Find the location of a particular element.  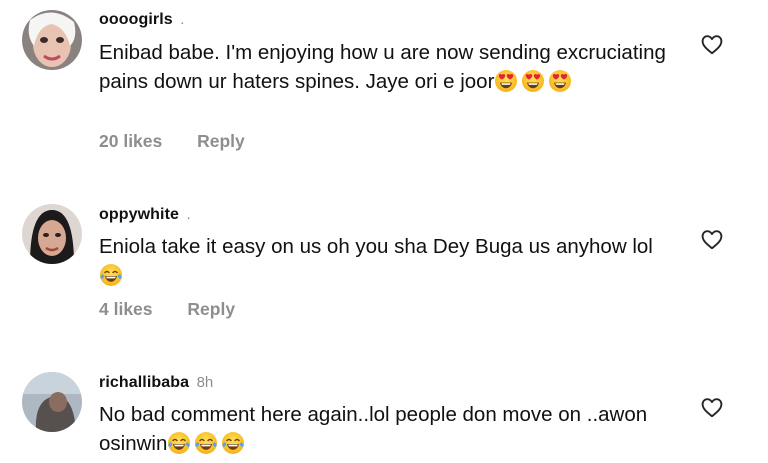

timestamp: 8h is located at coordinates (205, 382).